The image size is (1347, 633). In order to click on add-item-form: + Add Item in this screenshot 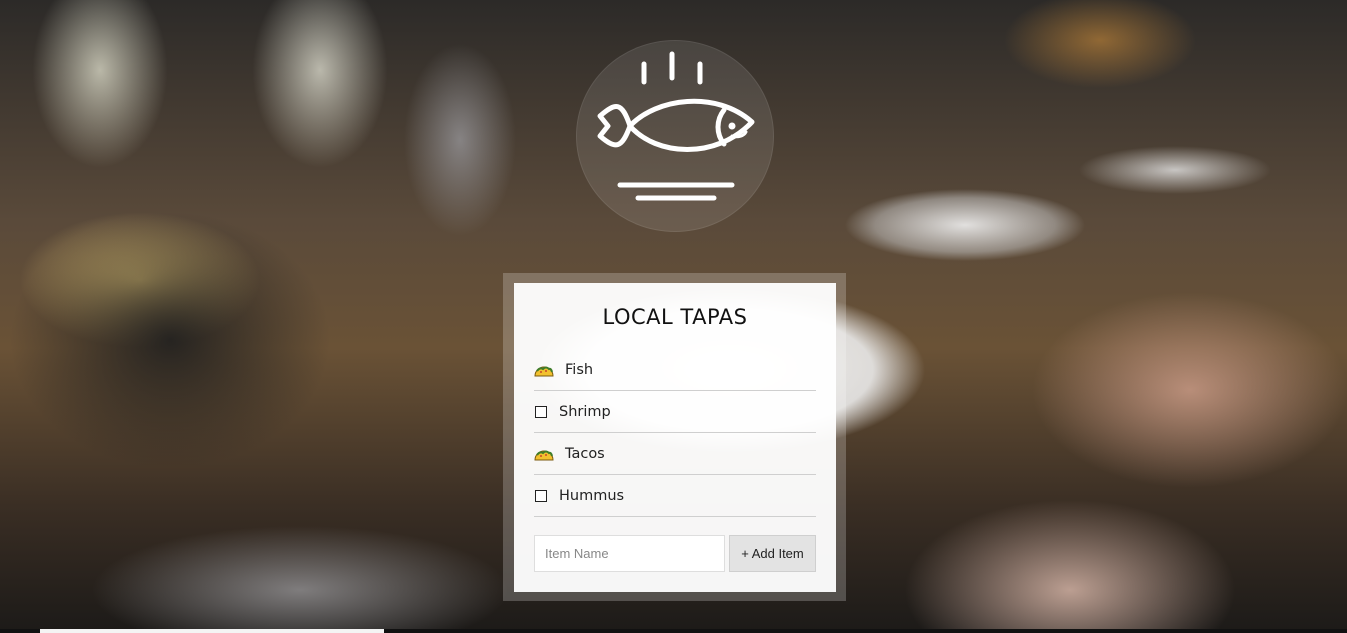, I will do `click(675, 553)`.